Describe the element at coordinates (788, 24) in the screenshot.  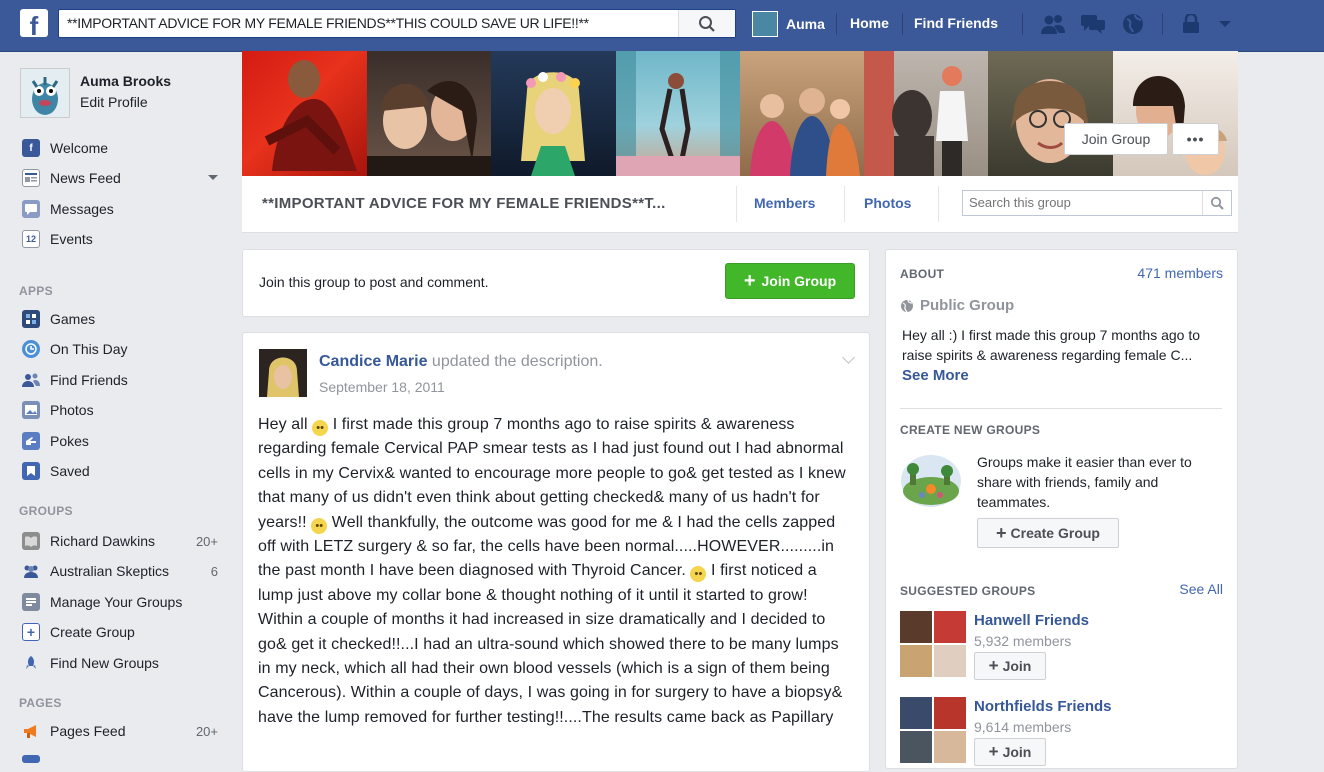
I see `profile-link: Auma` at that location.